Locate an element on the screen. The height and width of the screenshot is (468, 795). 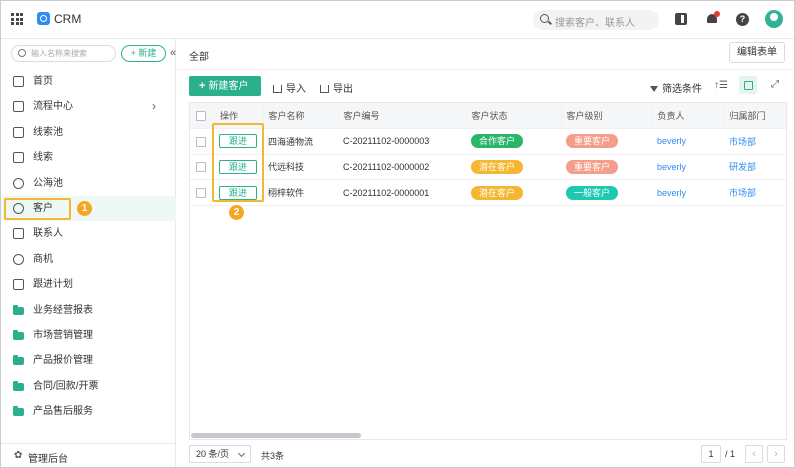
sidebar-item-after-sales: 产品售后服务 is located at coordinates (88, 411).